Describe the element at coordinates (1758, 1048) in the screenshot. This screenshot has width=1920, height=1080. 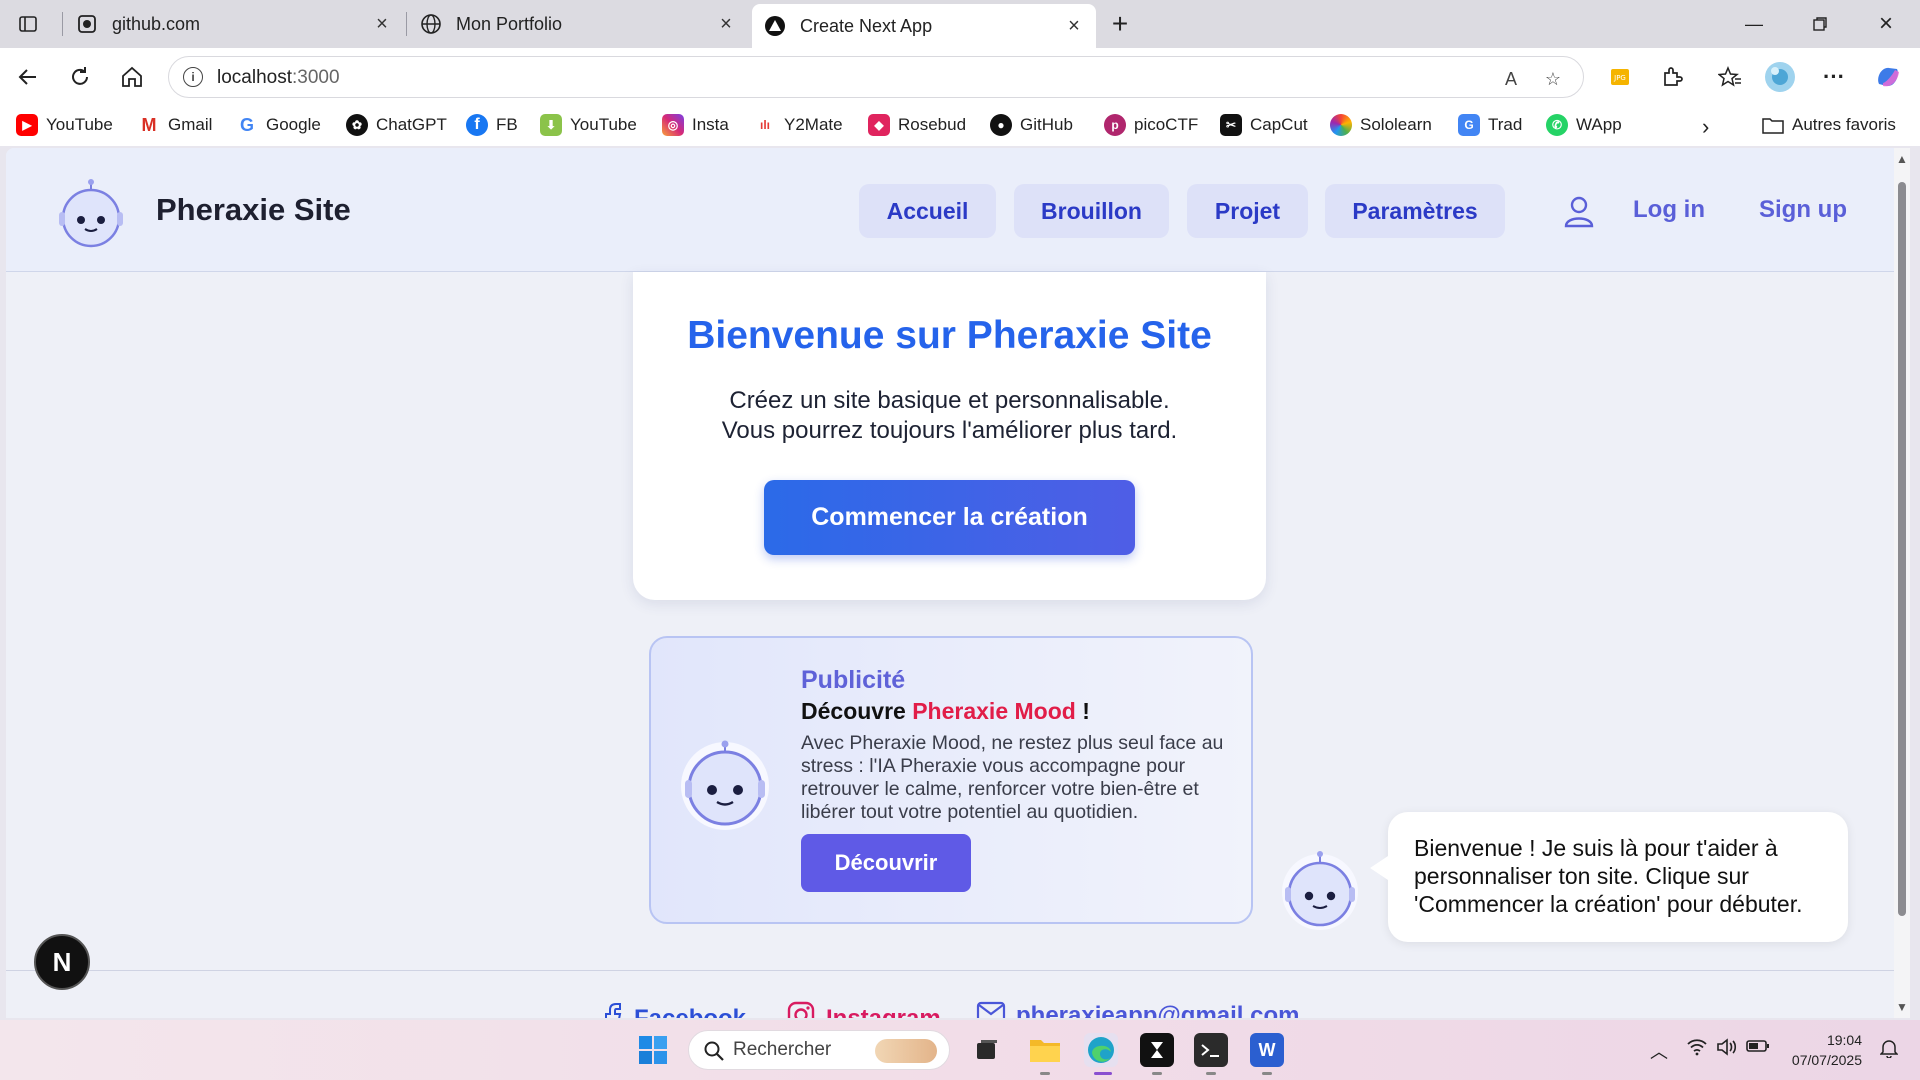
I see `battery-icon` at that location.